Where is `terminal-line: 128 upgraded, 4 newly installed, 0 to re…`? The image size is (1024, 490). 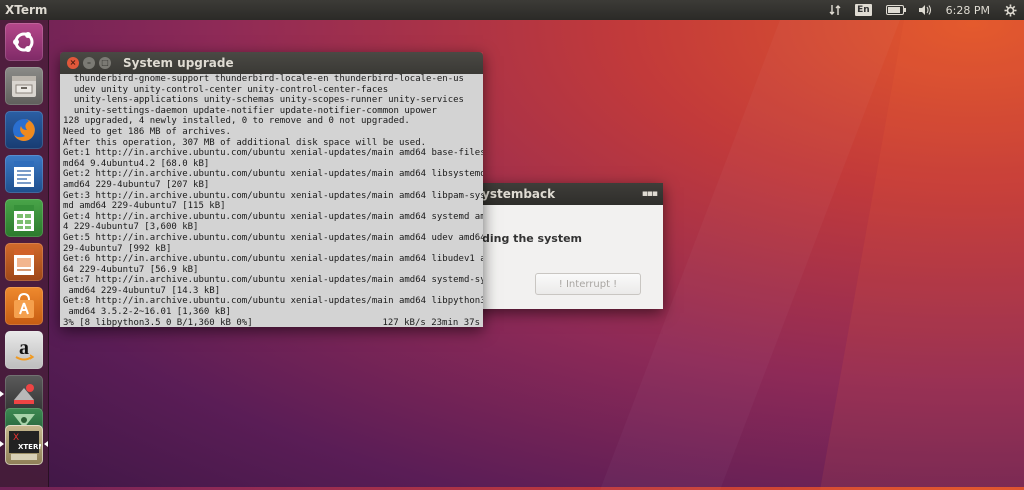 terminal-line: 128 upgraded, 4 newly installed, 0 to re… is located at coordinates (236, 121).